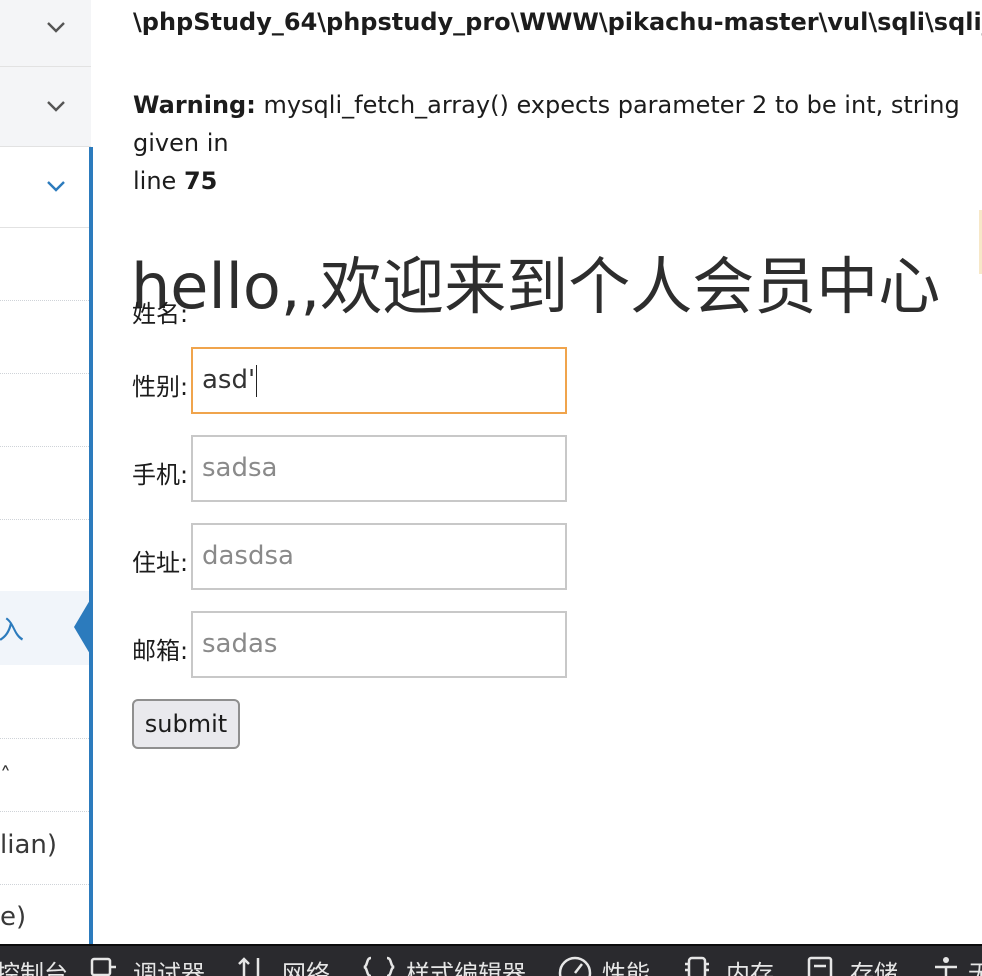 This screenshot has height=976, width=982. I want to click on tab-performance: 性能, so click(626, 965).